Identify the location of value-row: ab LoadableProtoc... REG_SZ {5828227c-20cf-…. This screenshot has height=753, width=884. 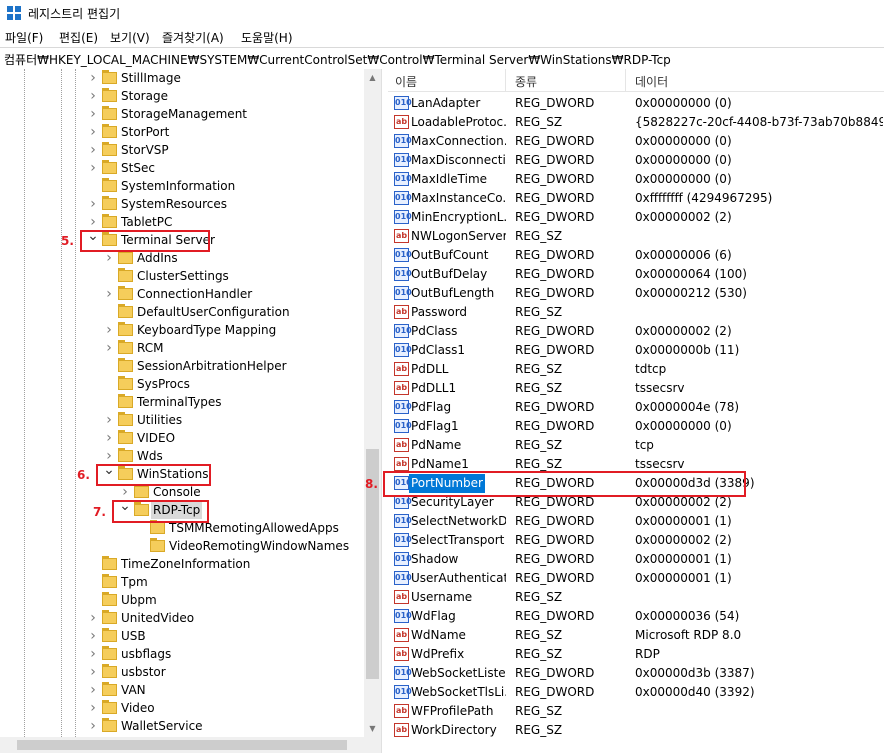
(636, 122).